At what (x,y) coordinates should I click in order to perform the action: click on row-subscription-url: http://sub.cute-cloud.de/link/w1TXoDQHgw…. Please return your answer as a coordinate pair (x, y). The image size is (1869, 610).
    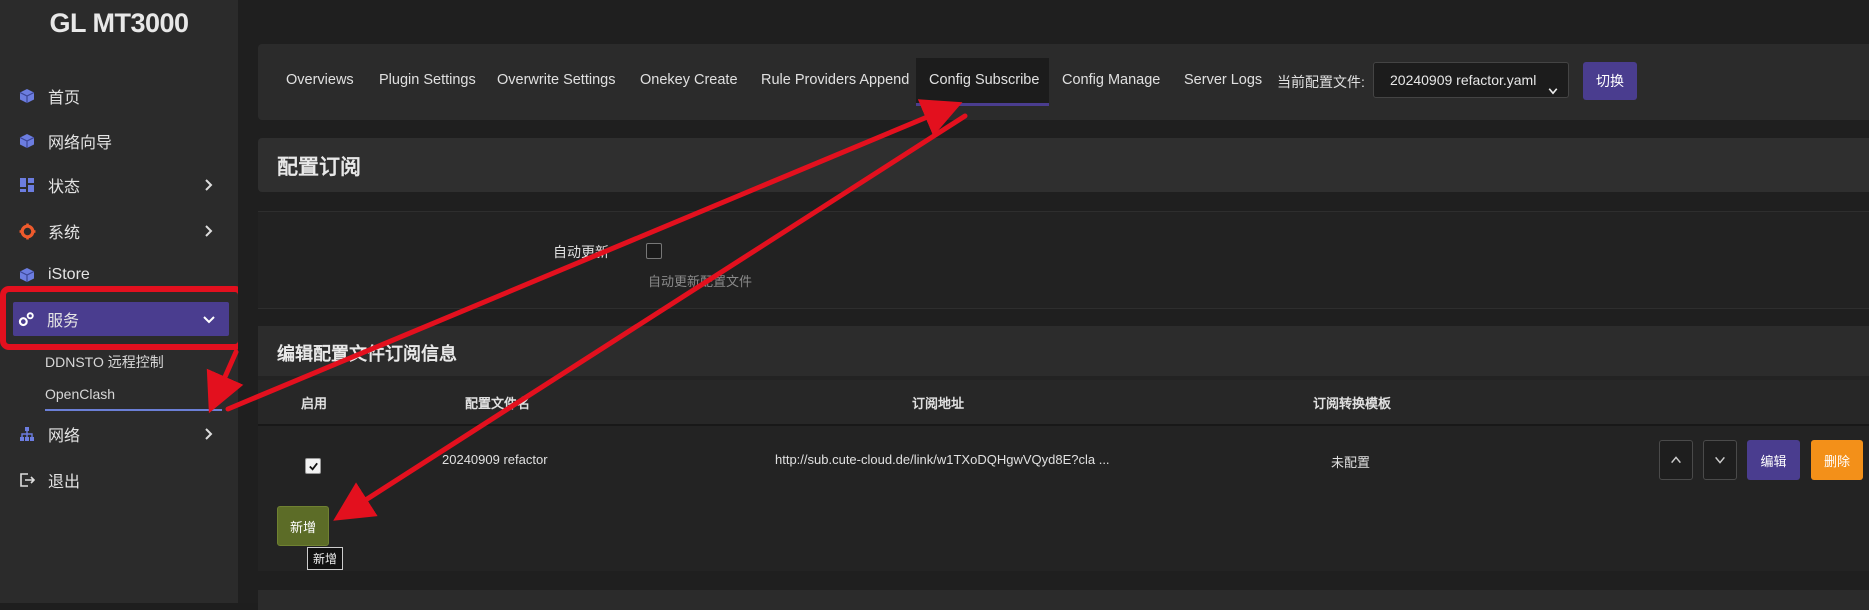
    Looking at the image, I should click on (942, 459).